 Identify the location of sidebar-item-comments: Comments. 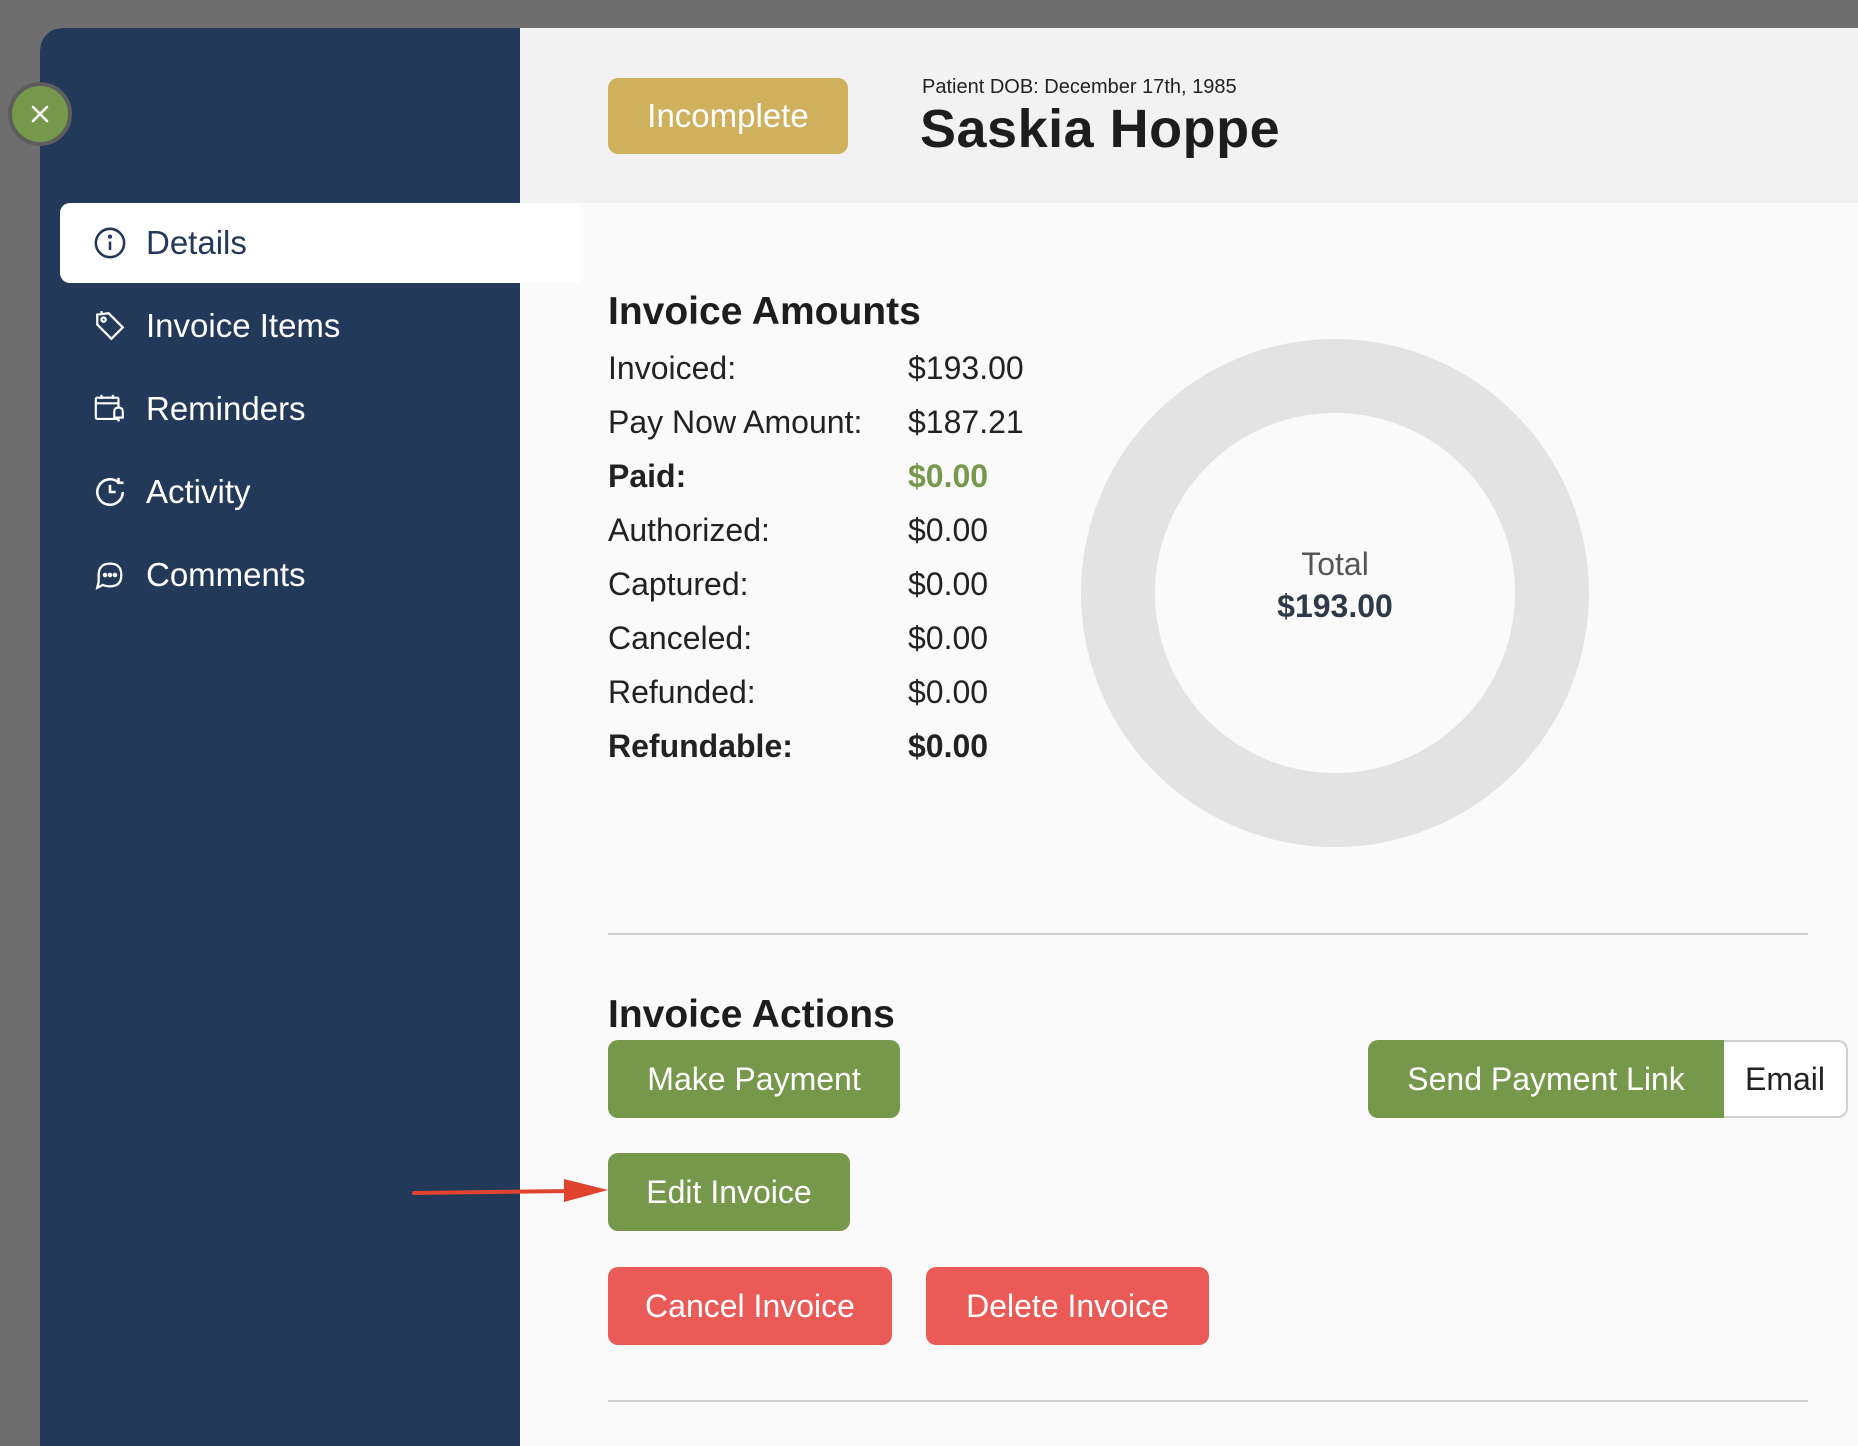
(320, 575).